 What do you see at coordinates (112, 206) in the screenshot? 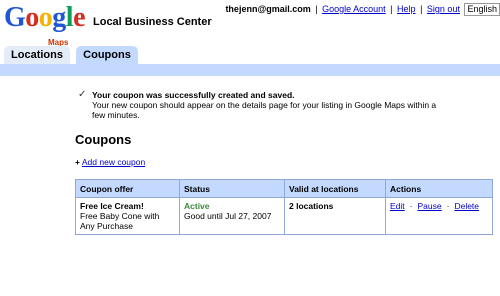
I see `offer-title: Free Ice Cream!` at bounding box center [112, 206].